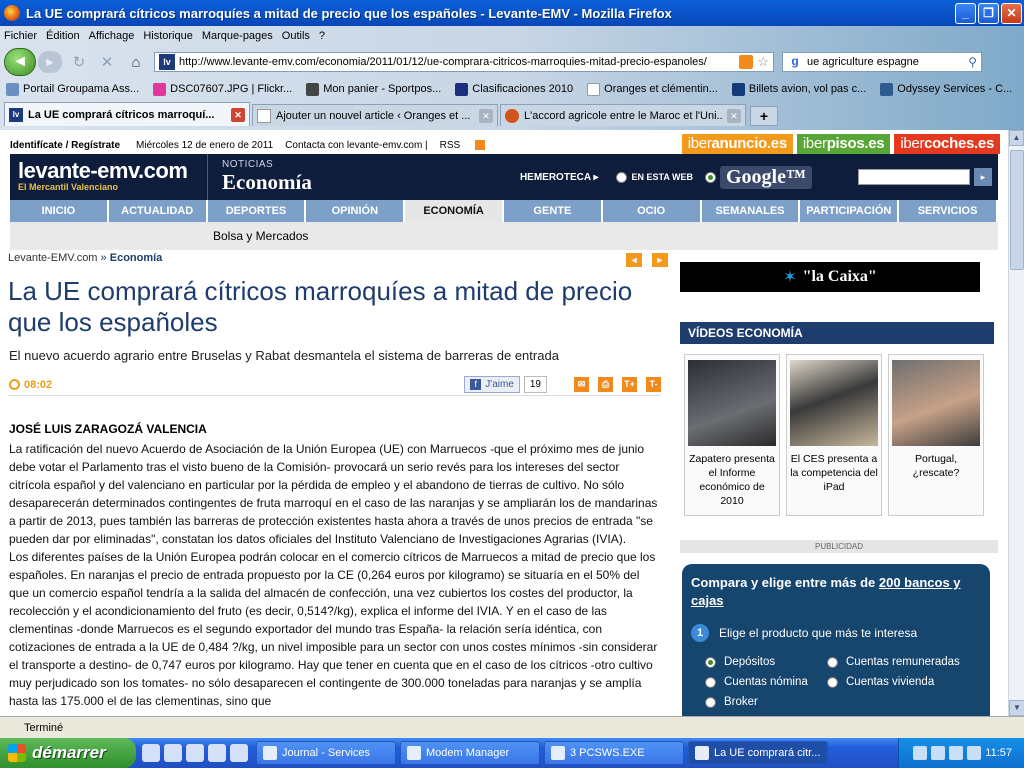 Image resolution: width=1024 pixels, height=768 pixels. I want to click on print-icon: ⎙, so click(605, 384).